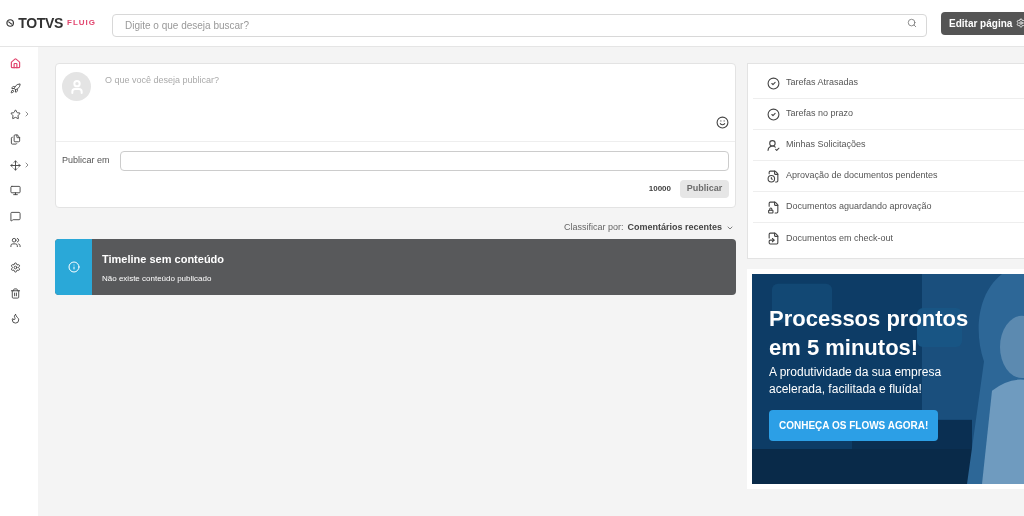  I want to click on sort-label: Classificar por:, so click(593, 227).